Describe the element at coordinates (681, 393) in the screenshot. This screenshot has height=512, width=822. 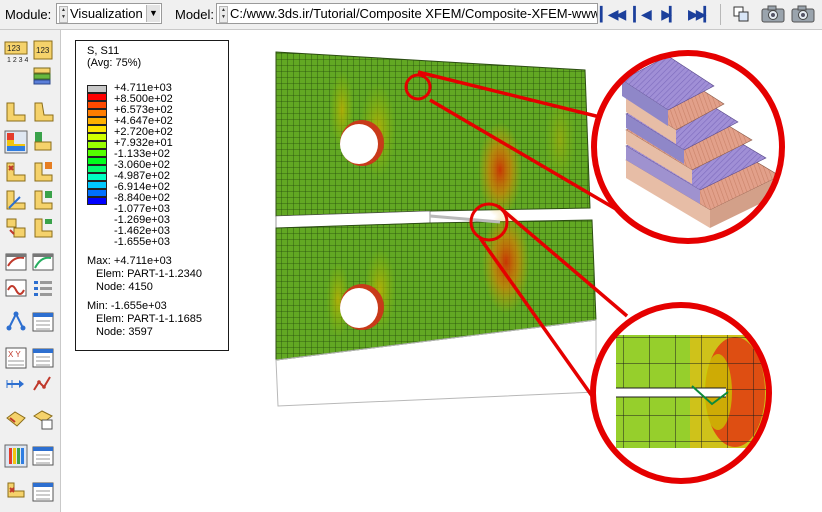
I see `zoom-circle-crack` at that location.